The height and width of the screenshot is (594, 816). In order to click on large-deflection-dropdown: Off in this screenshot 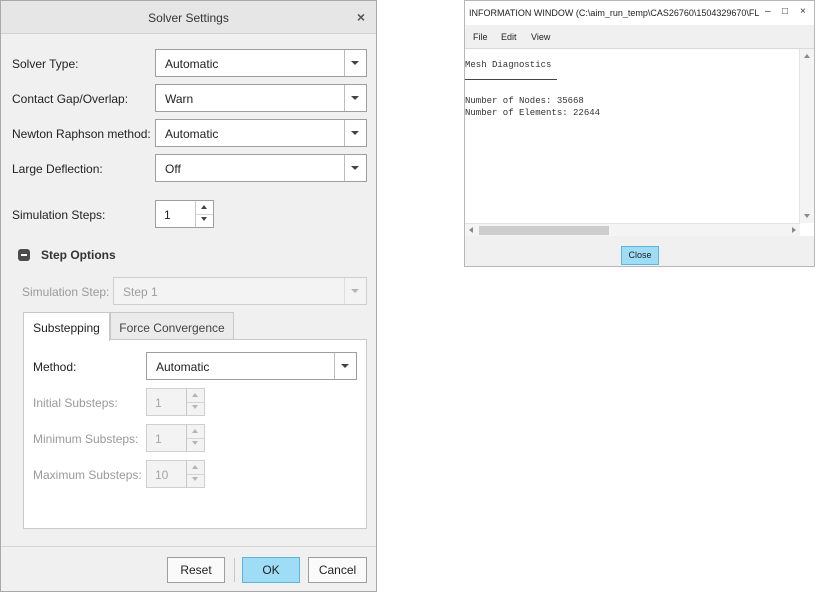, I will do `click(261, 168)`.